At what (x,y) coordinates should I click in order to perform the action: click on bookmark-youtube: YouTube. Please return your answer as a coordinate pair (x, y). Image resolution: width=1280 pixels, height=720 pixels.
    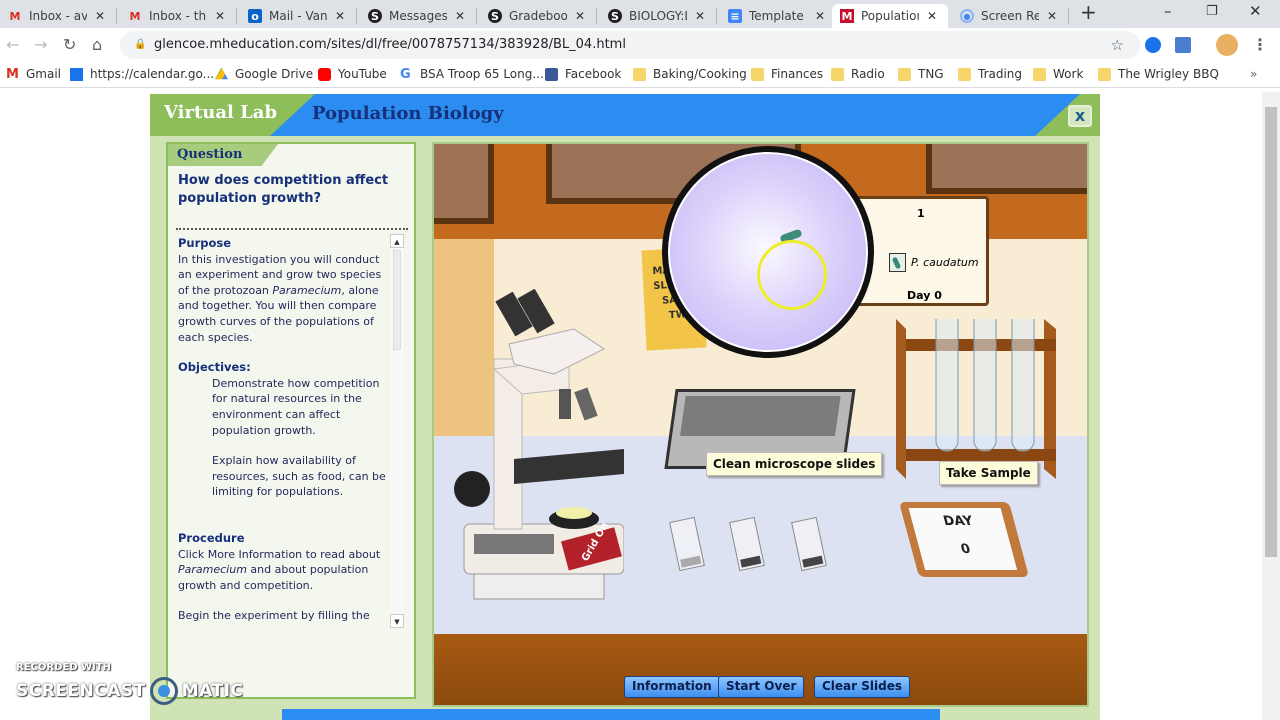
    Looking at the image, I should click on (352, 74).